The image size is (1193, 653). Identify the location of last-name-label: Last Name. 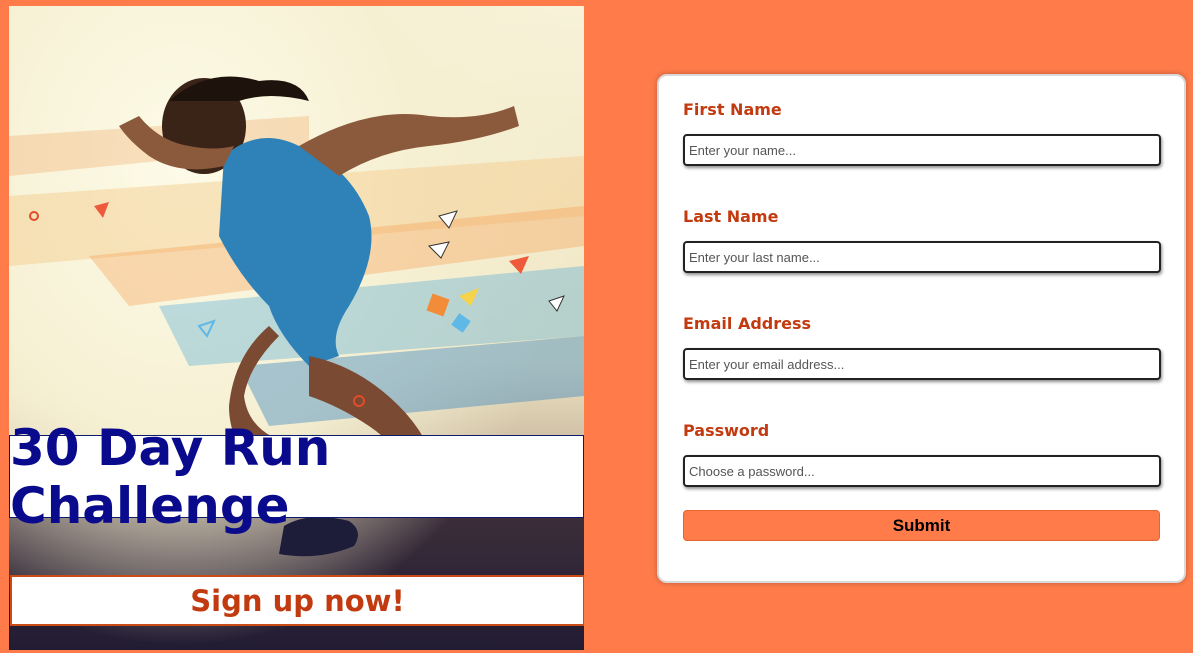
(731, 216).